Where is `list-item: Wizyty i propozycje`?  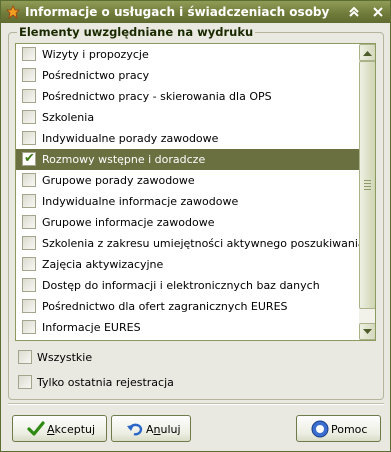
list-item: Wizyty i propozycje is located at coordinates (187, 54).